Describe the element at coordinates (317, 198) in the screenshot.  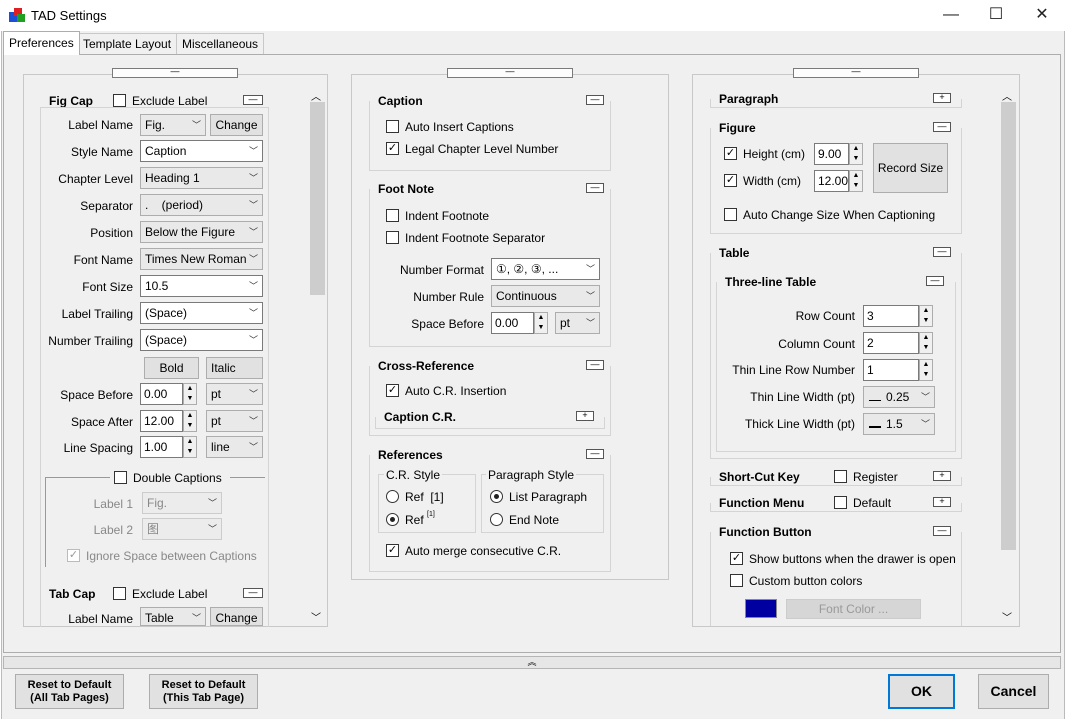
I see `left-scrollbar-thumb` at that location.